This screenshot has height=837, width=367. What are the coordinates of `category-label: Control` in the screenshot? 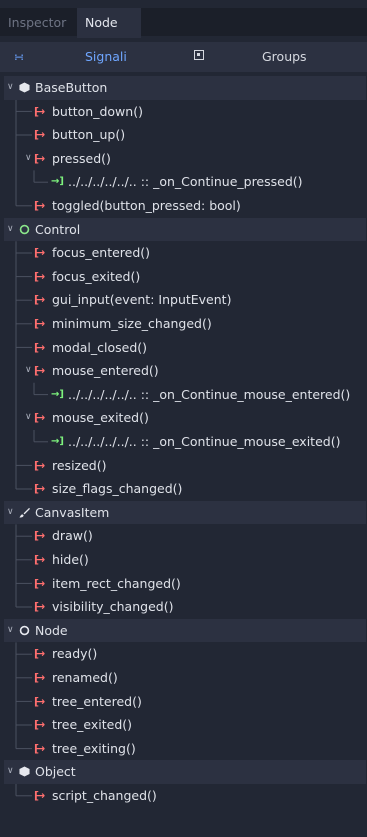 It's located at (58, 229).